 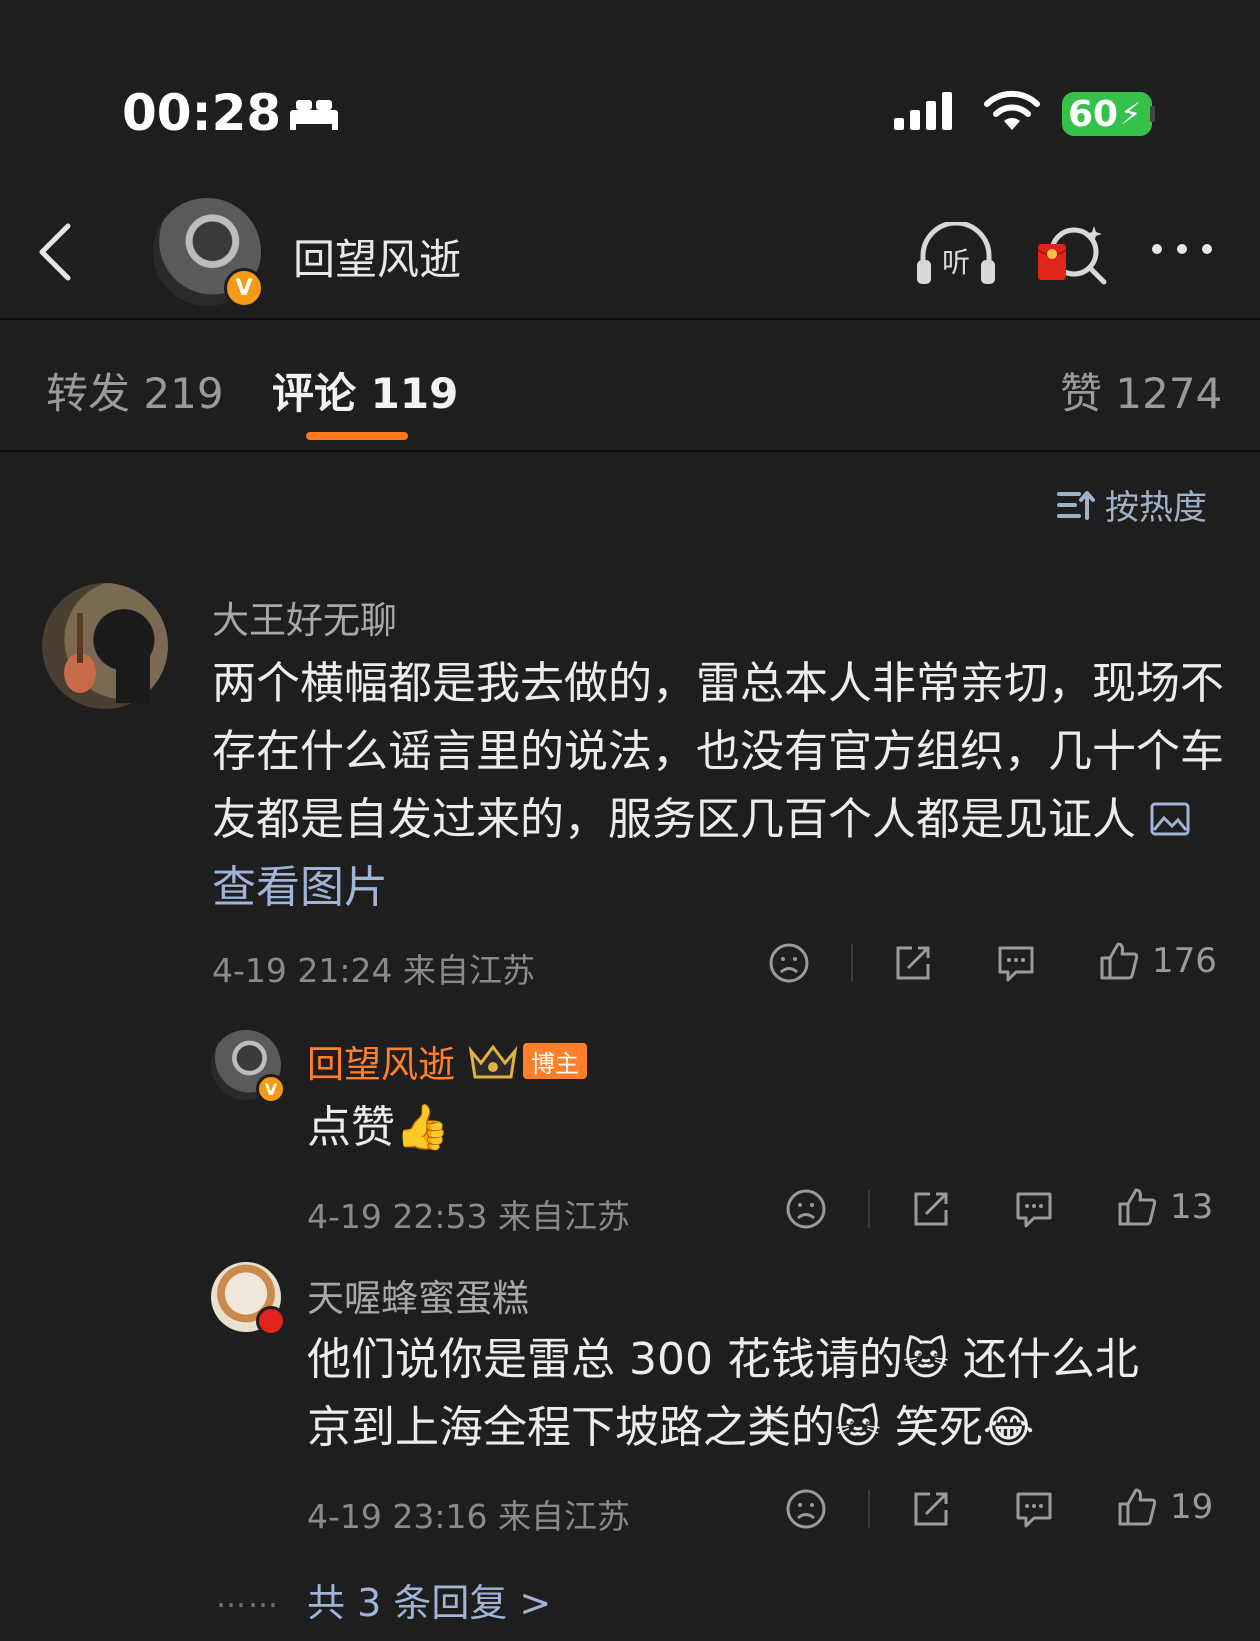 What do you see at coordinates (88, 393) in the screenshot?
I see `tab-reposts-label: 转发` at bounding box center [88, 393].